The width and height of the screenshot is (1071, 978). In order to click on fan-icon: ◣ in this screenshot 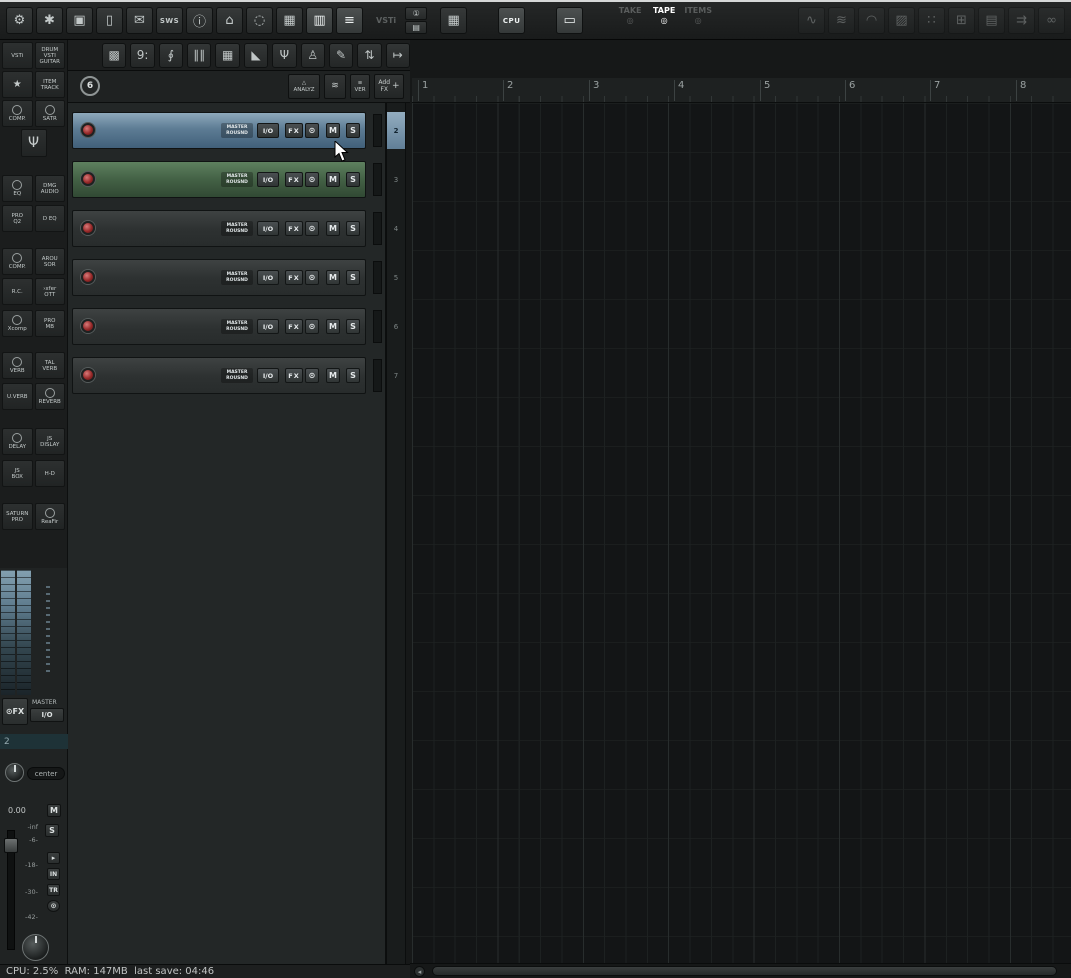, I will do `click(256, 55)`.